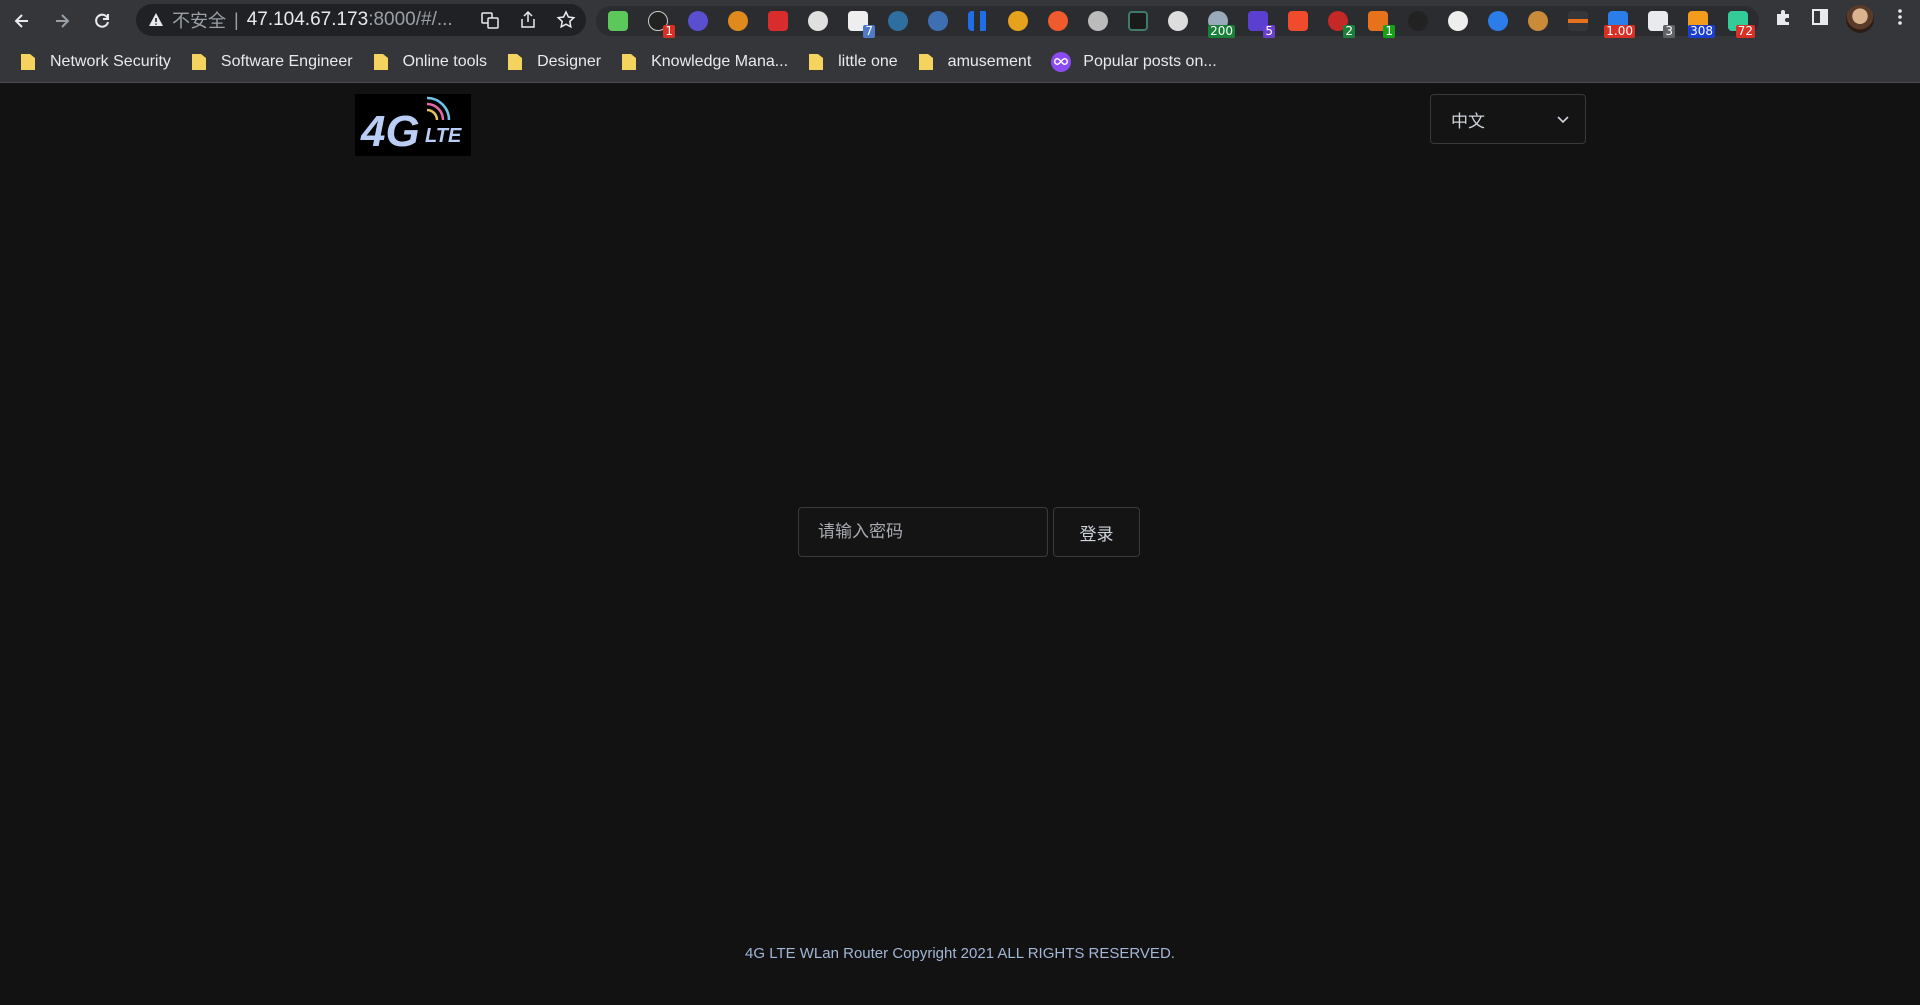 Image resolution: width=1920 pixels, height=1005 pixels. I want to click on svg-text: 4G, so click(390, 131).